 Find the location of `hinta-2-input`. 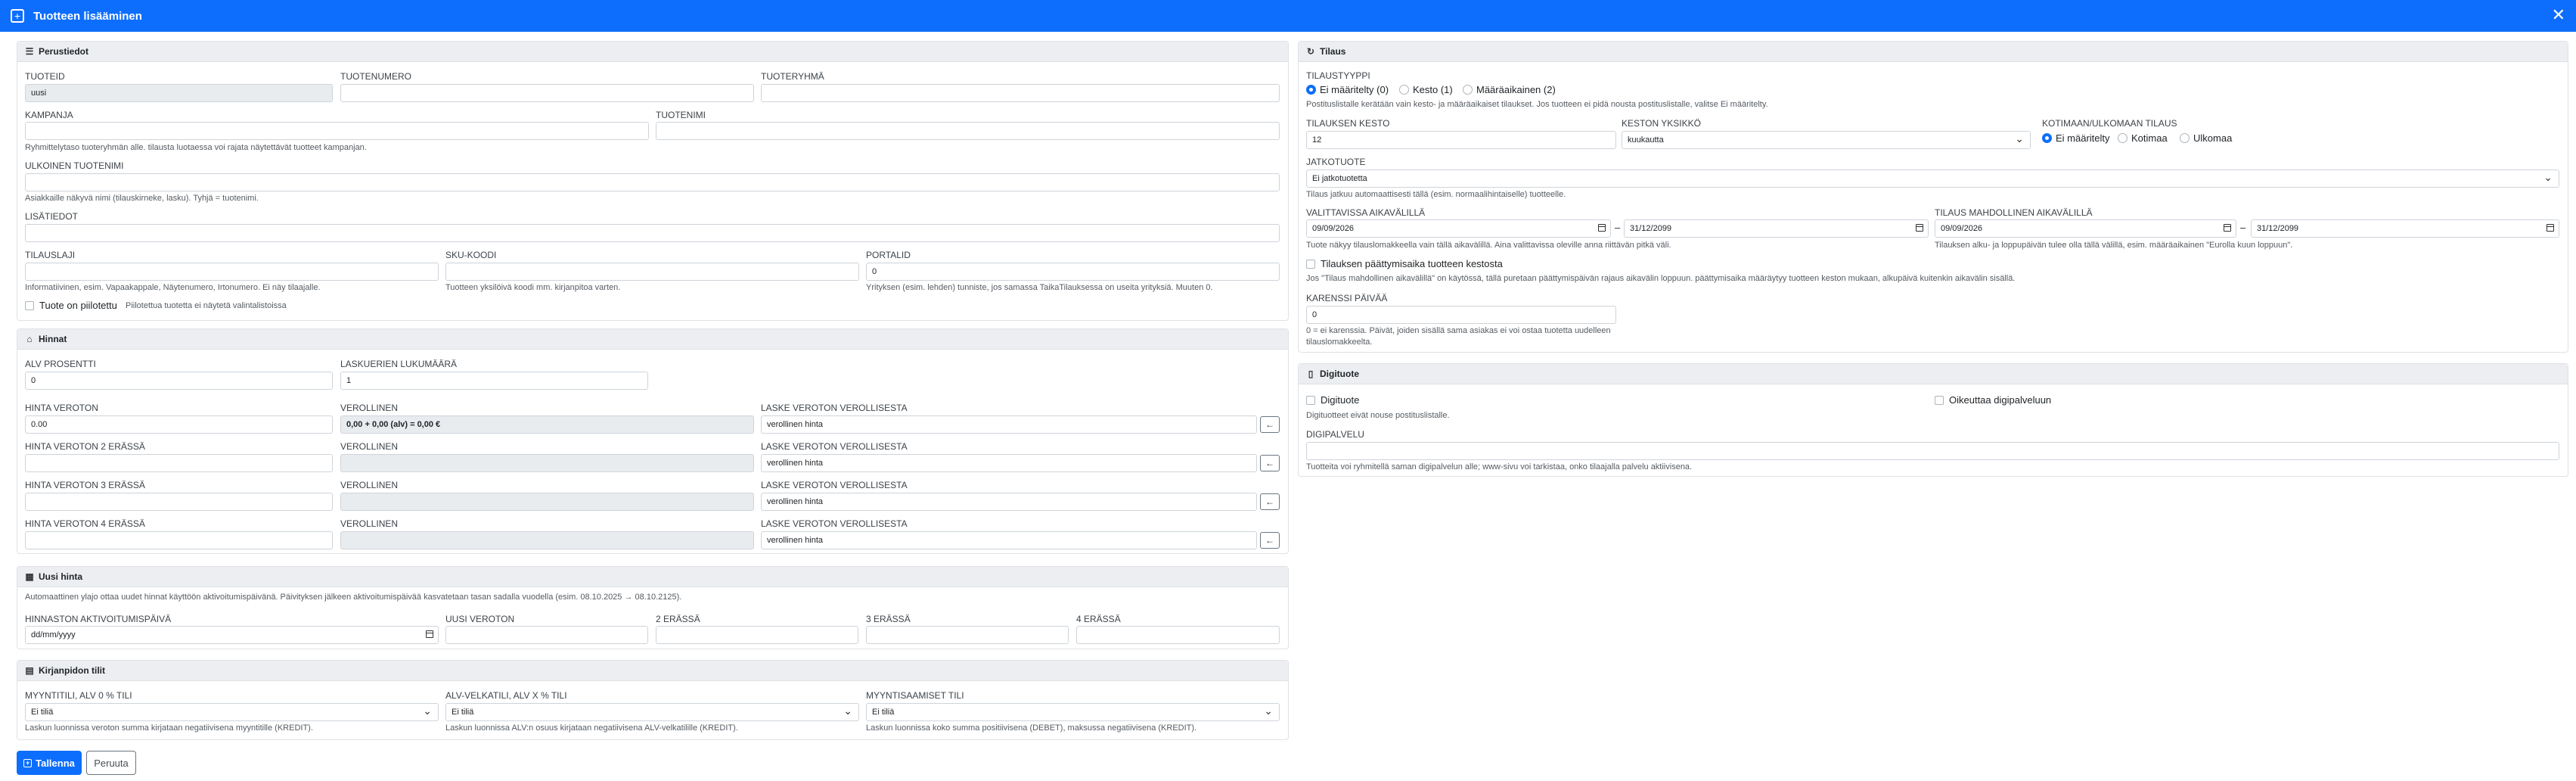

hinta-2-input is located at coordinates (179, 463).